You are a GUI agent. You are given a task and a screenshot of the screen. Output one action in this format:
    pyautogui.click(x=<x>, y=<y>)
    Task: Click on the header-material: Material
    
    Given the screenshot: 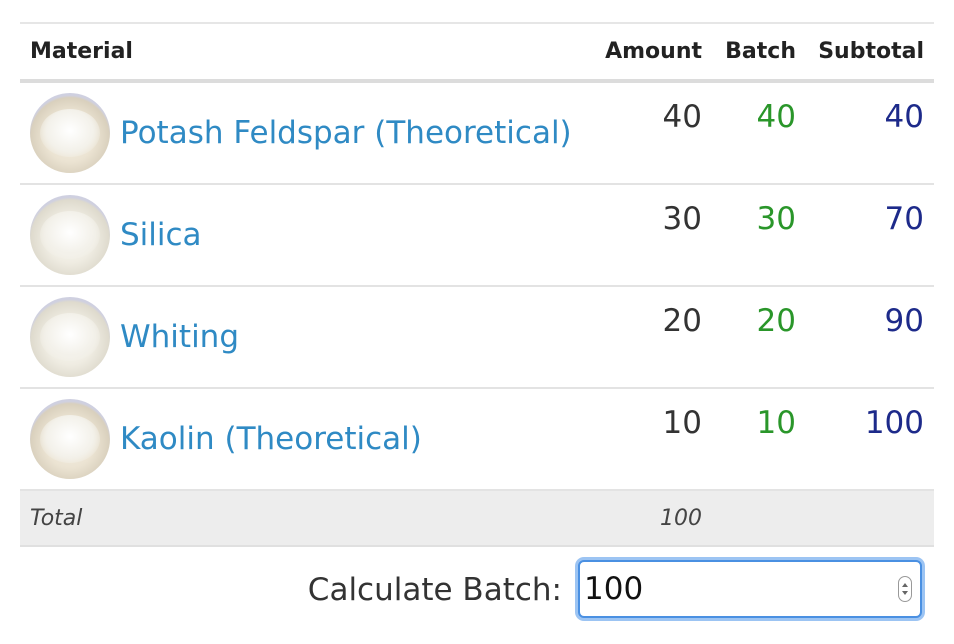 What is the action you would take?
    pyautogui.click(x=81, y=51)
    